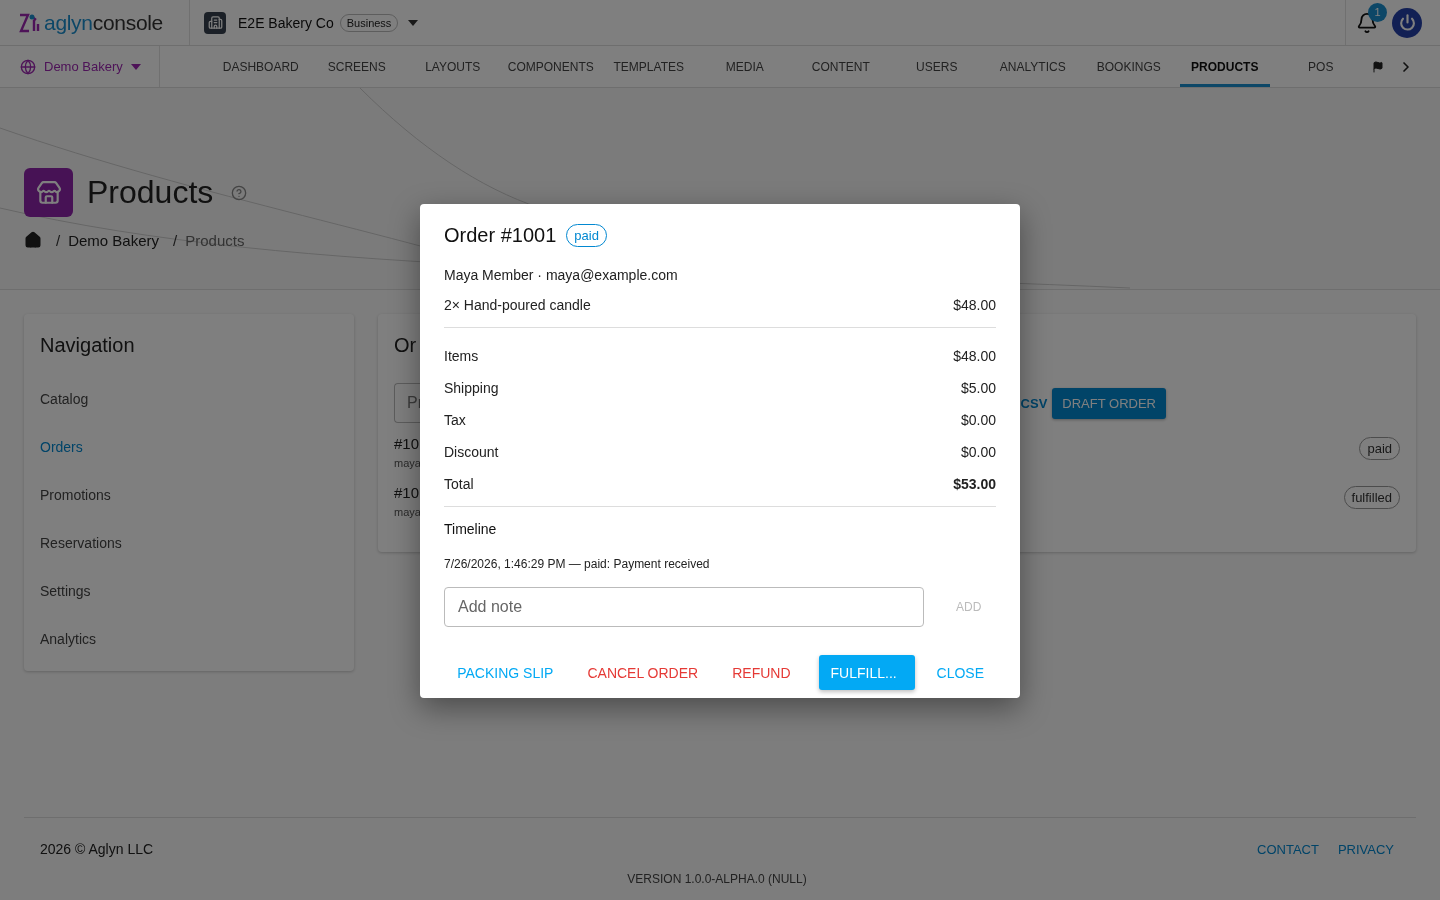 This screenshot has width=1440, height=900. Describe the element at coordinates (717, 879) in the screenshot. I see `version-text: VERSION 1.0.0-ALPHA.0 (NULL)` at that location.